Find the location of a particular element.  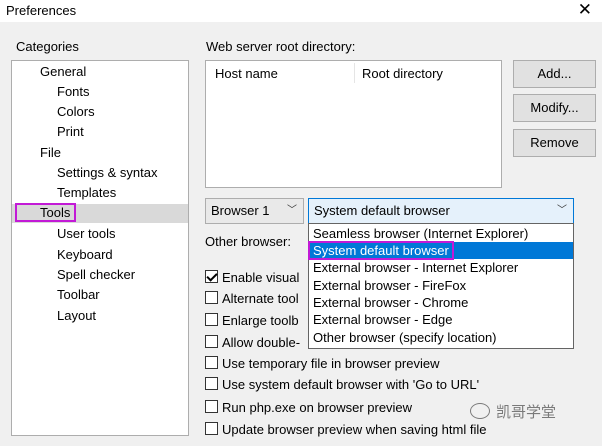

column-separator is located at coordinates (354, 73).